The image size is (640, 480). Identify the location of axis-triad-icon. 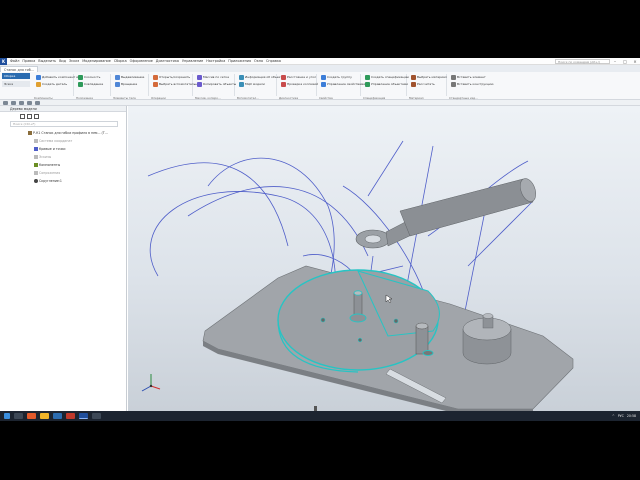
(151, 383).